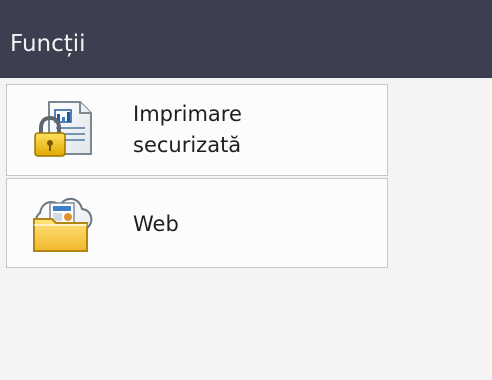 The image size is (492, 380). What do you see at coordinates (187, 114) in the screenshot?
I see `secure-print-label-line-1: Imprimare` at bounding box center [187, 114].